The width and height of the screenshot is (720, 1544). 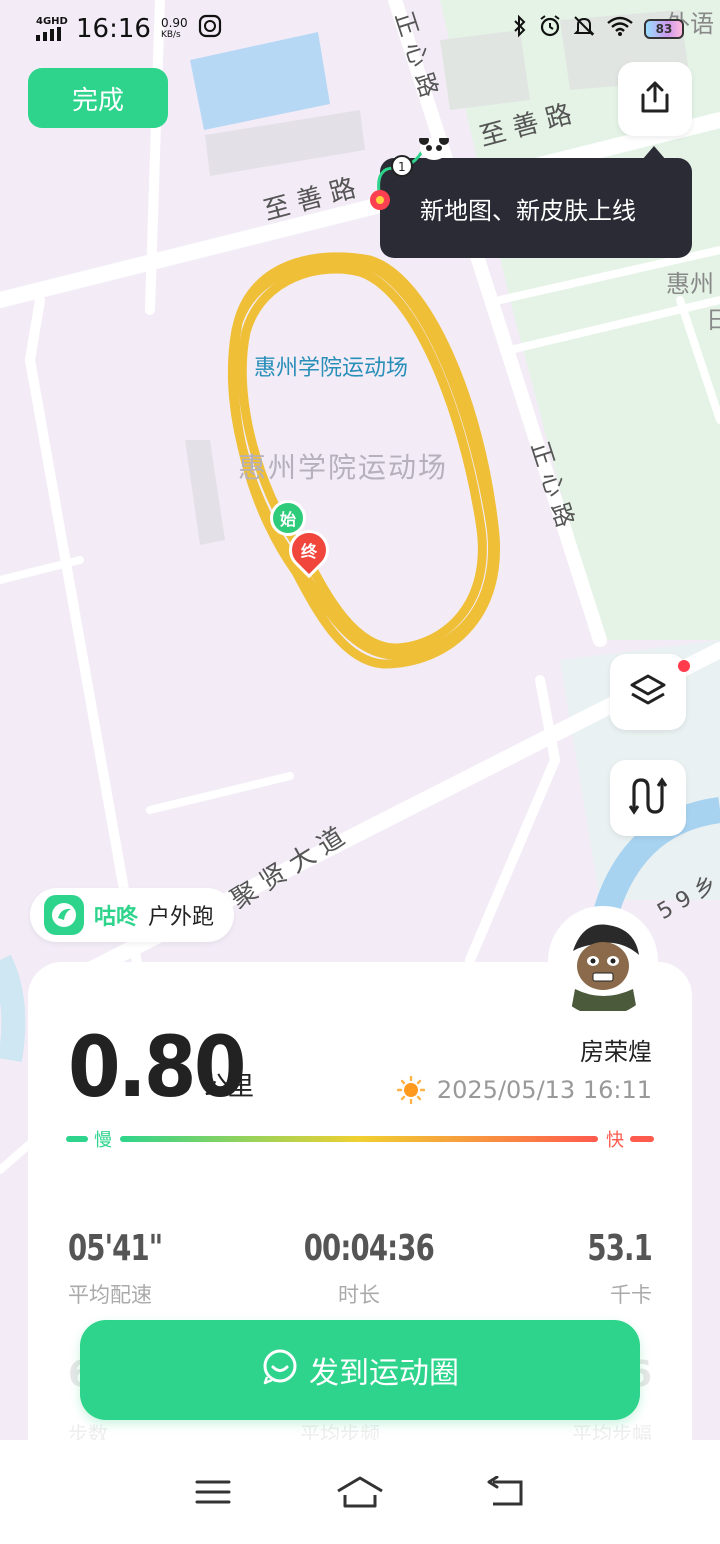 What do you see at coordinates (360, 1140) in the screenshot?
I see `pace-legend-bar: 慢 快` at bounding box center [360, 1140].